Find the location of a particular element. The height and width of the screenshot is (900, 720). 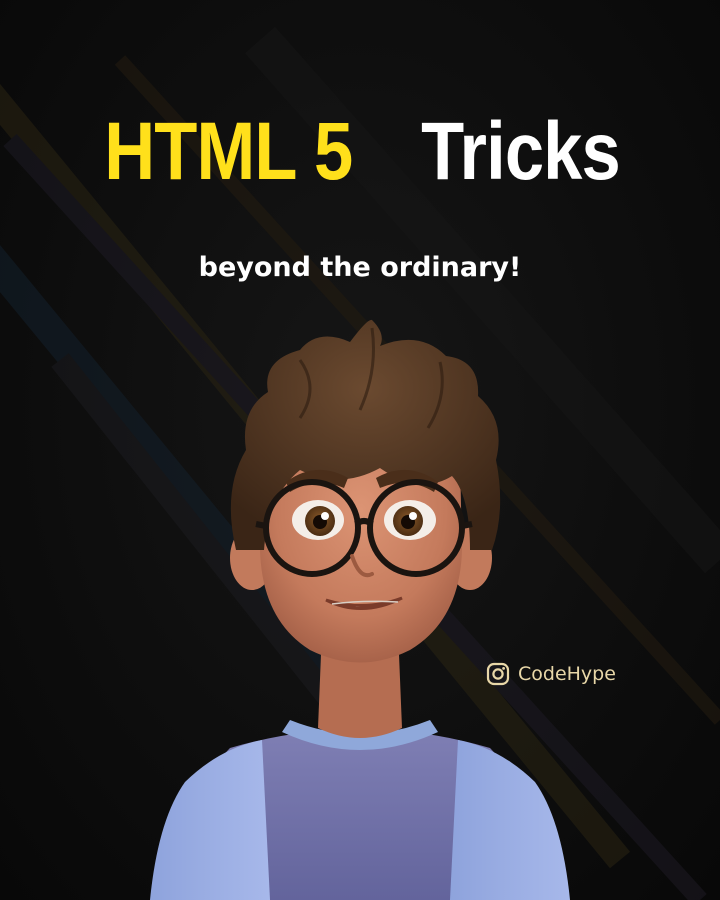

headline-html5: HTML 5 is located at coordinates (228, 151).